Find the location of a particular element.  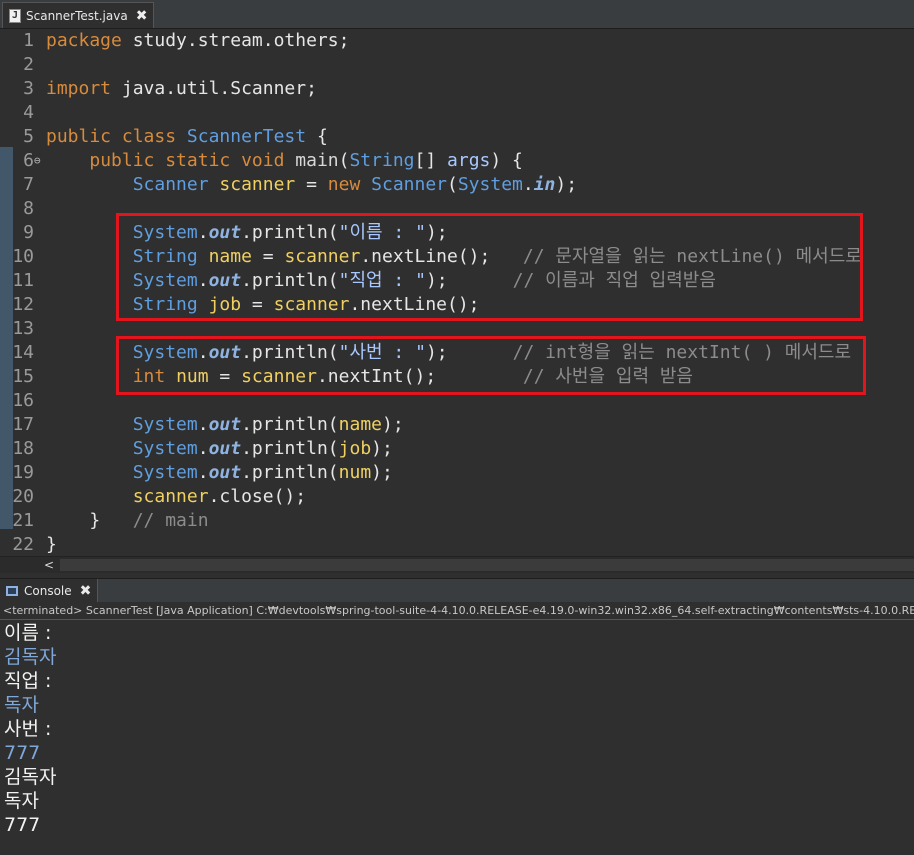

line-number: 7 is located at coordinates (28, 184).